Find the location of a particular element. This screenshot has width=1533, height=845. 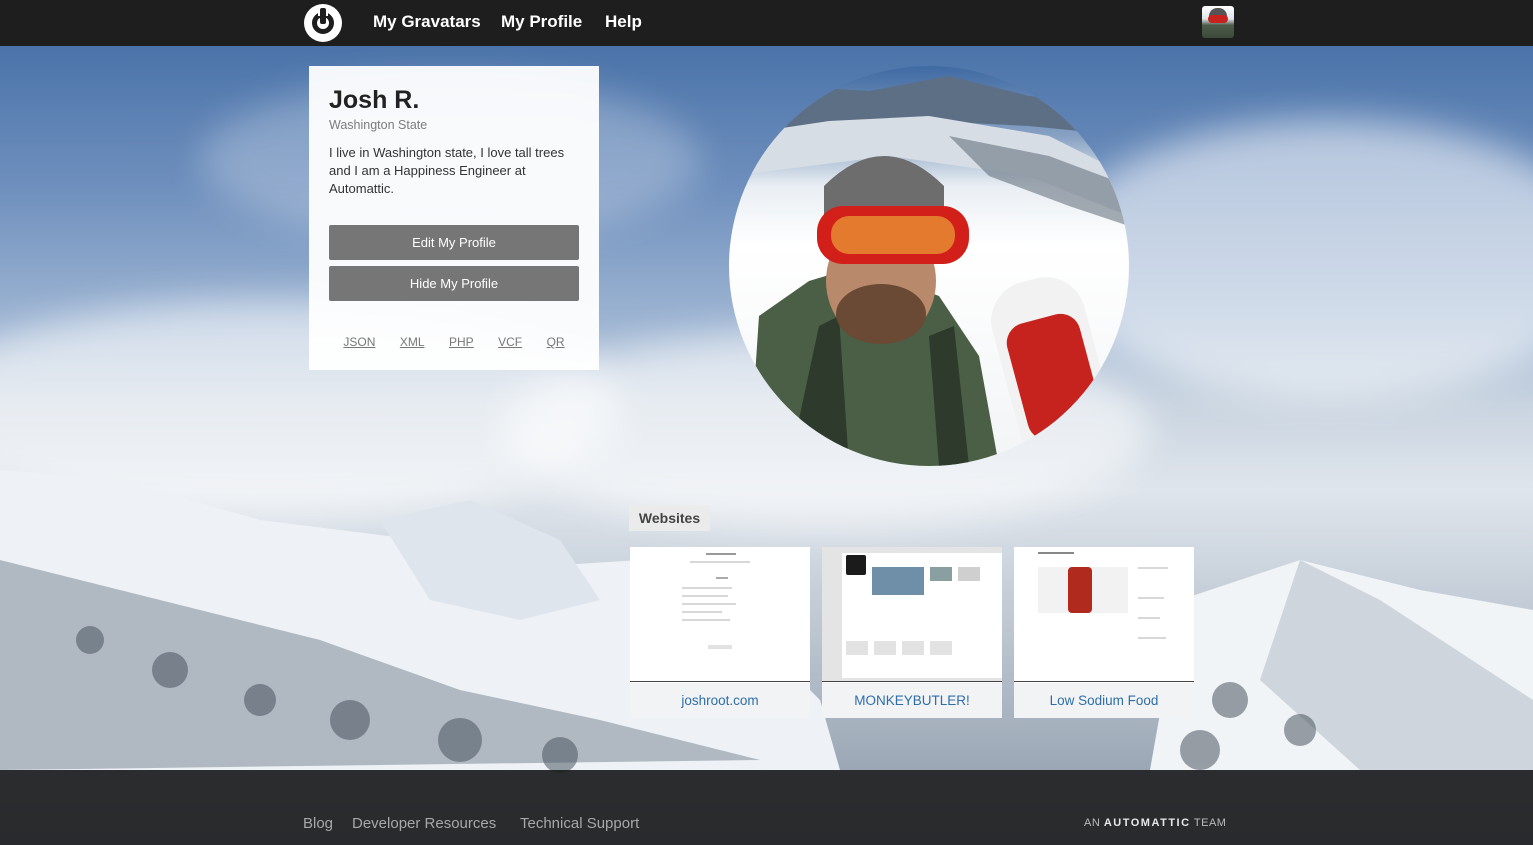

profile-name: Josh R. is located at coordinates (374, 100).